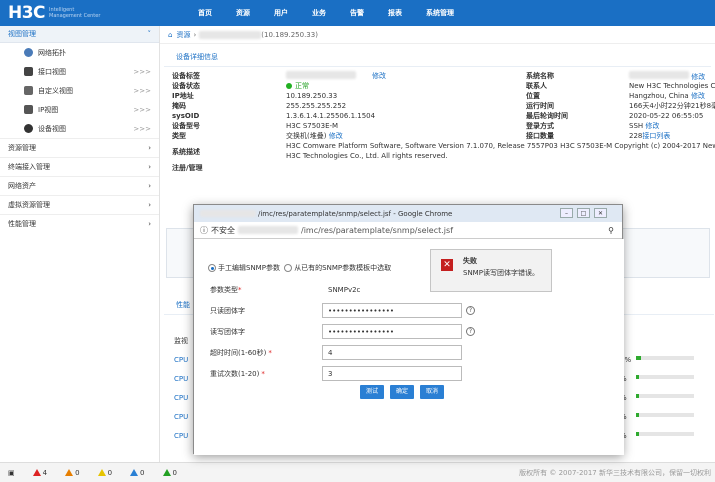  I want to click on logo-subtitle: Intelligent Management Center, so click(75, 13).